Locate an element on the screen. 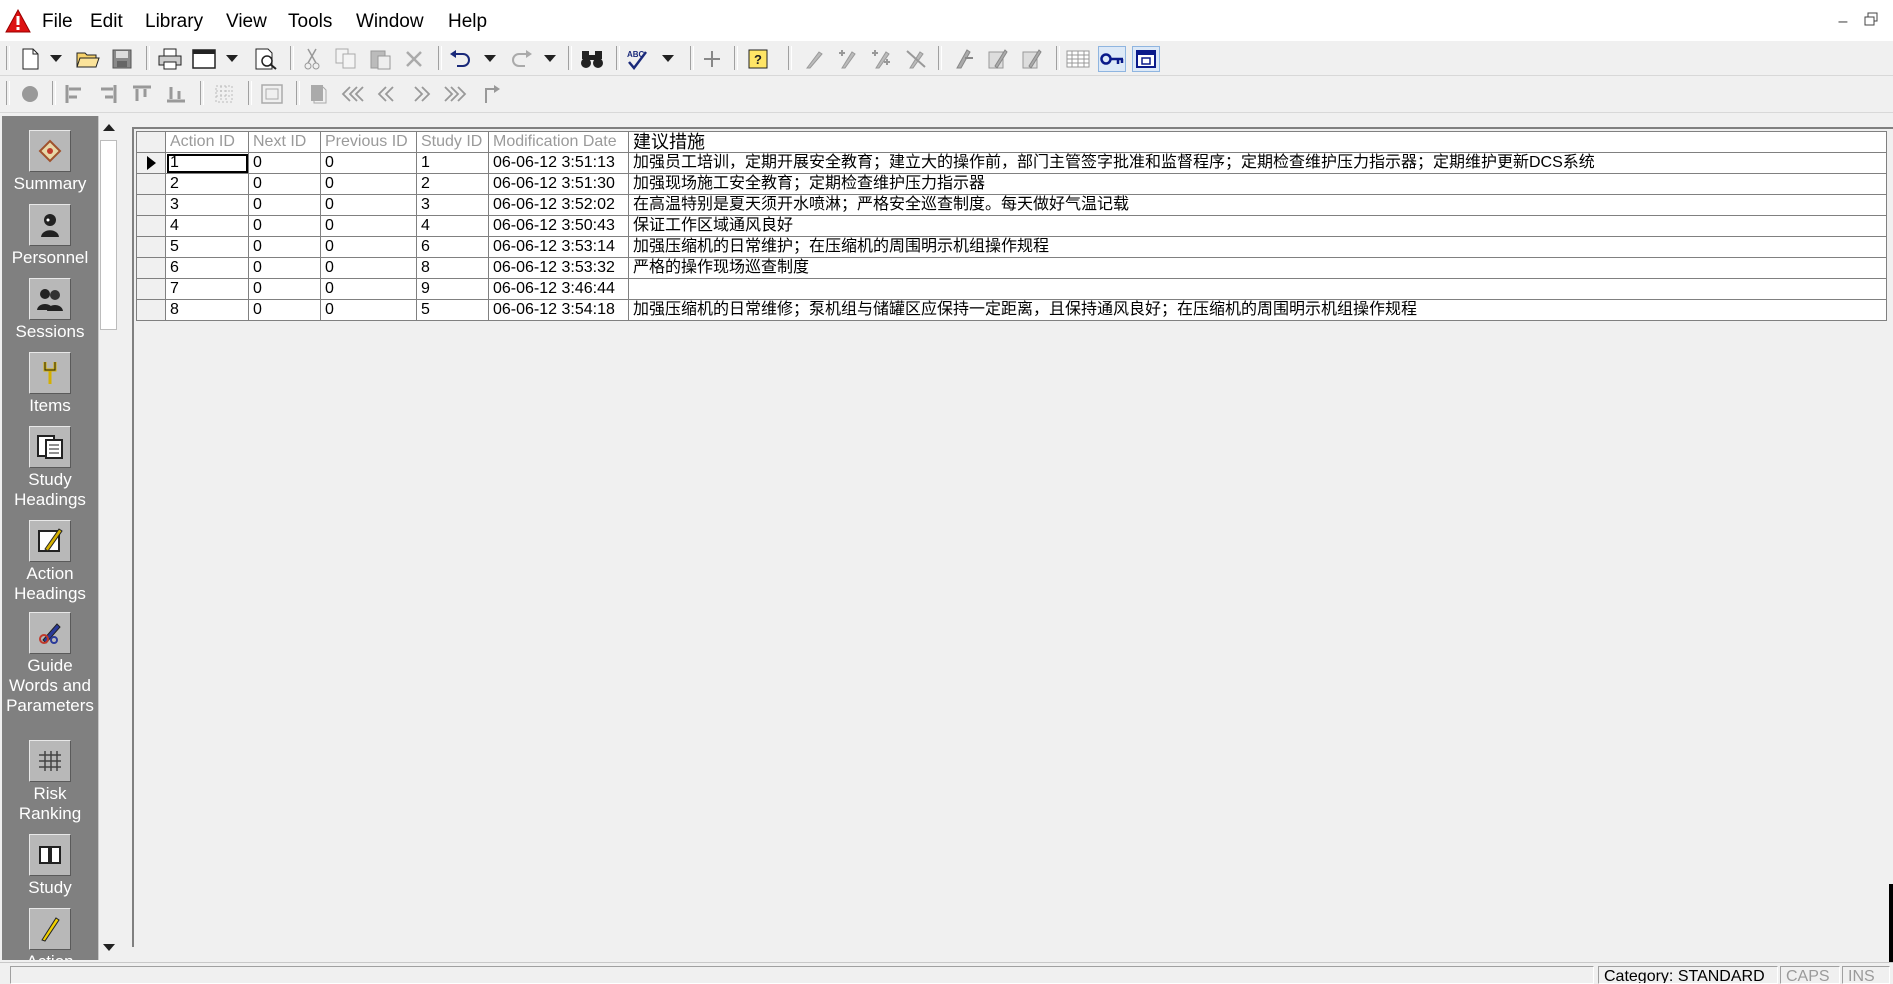  redo-dropdown-icon is located at coordinates (550, 59).